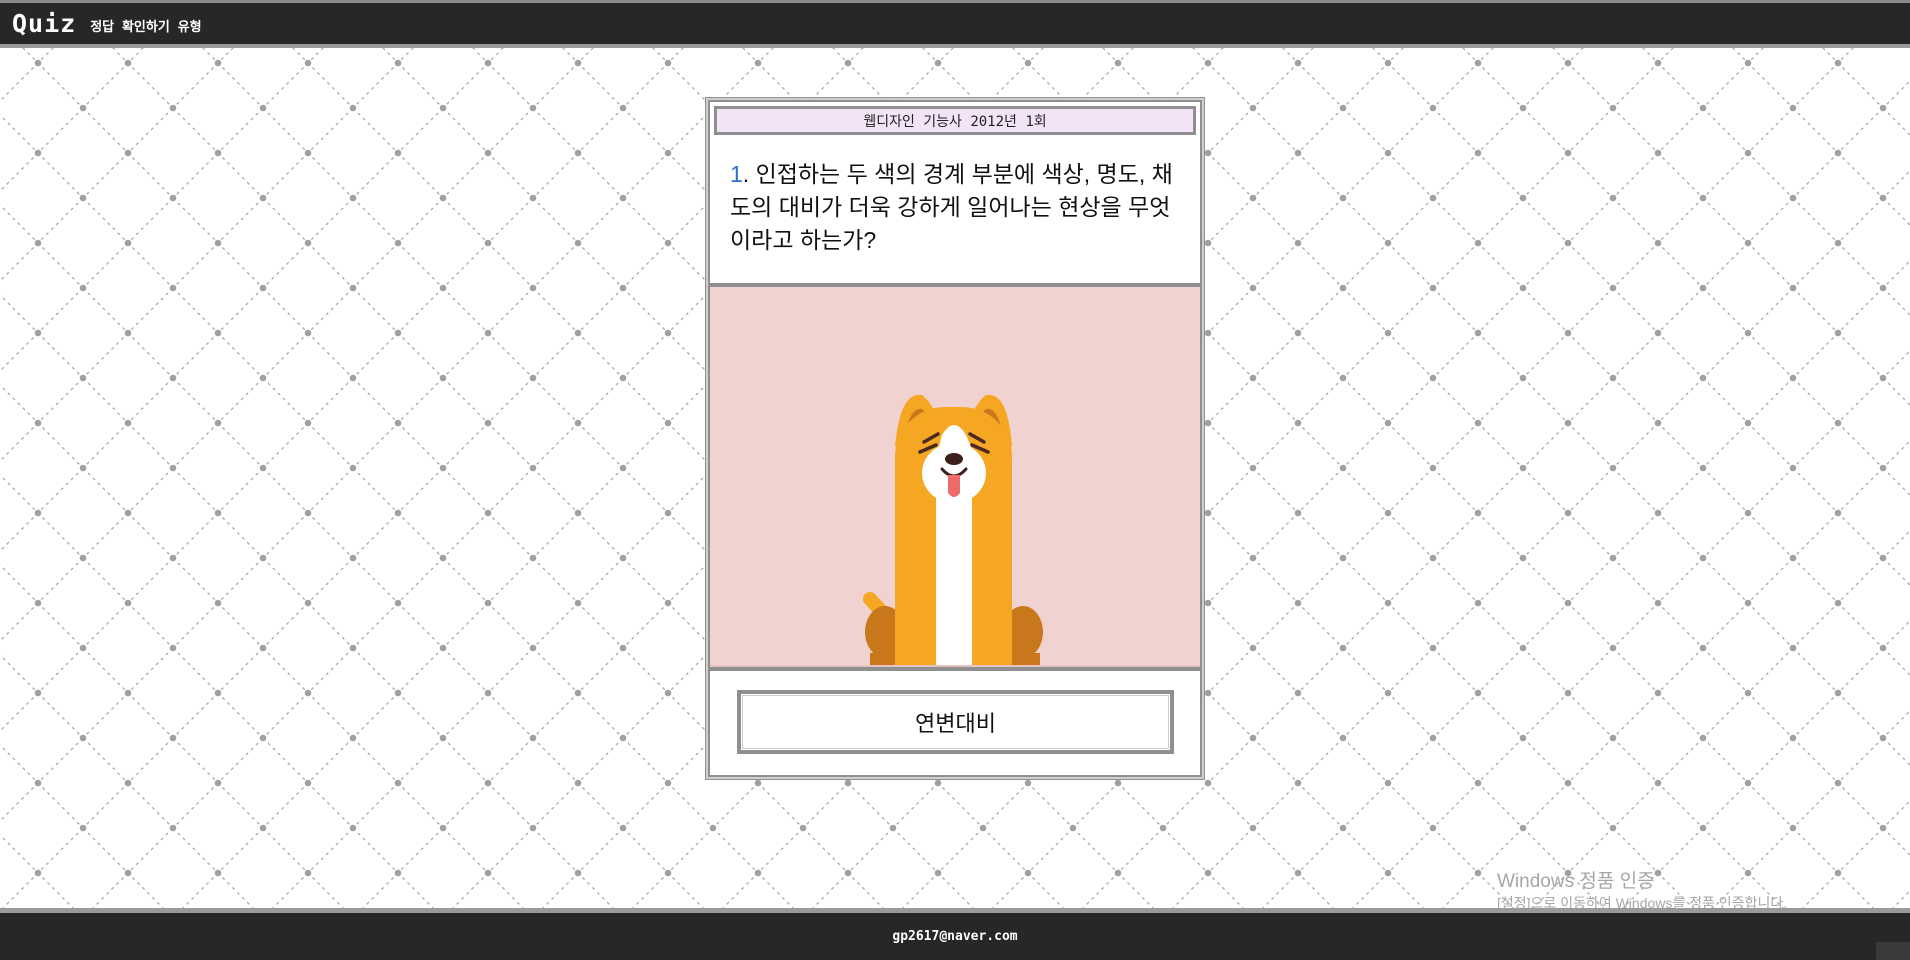  I want to click on footer-bar: gp2617@naver.com, so click(955, 934).